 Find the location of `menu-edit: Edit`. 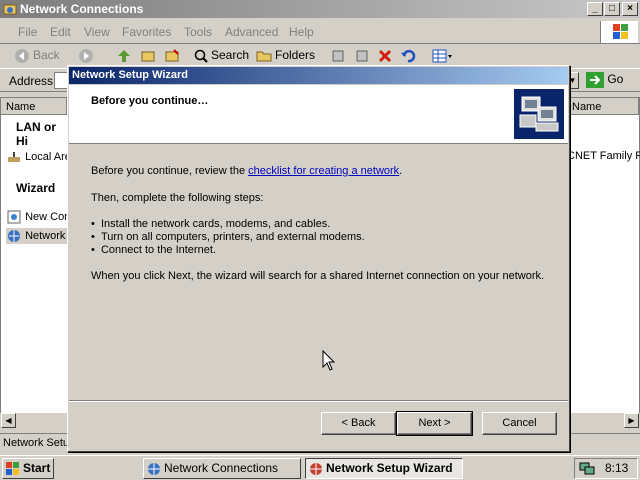

menu-edit: Edit is located at coordinates (60, 32).